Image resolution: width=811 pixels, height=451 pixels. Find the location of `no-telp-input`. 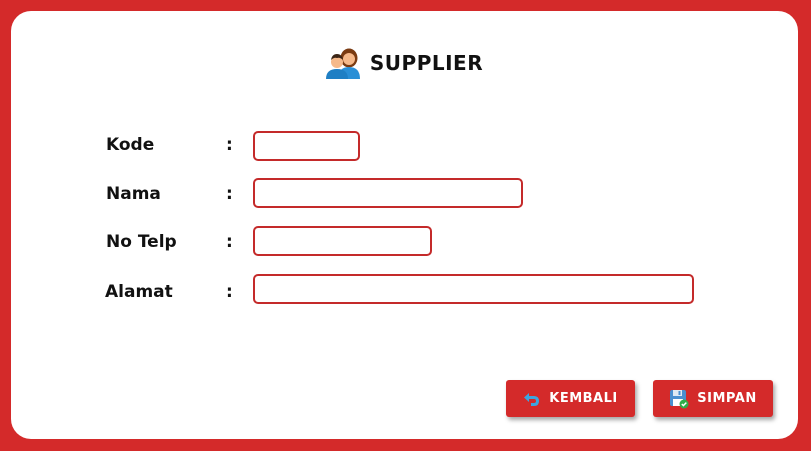

no-telp-input is located at coordinates (342, 241).